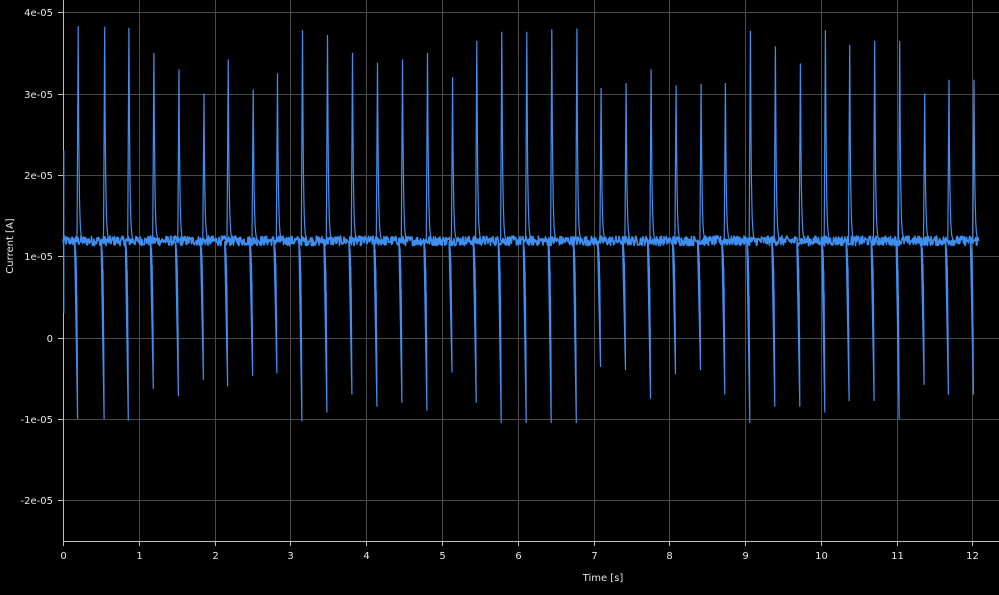 Image resolution: width=999 pixels, height=595 pixels. Describe the element at coordinates (669, 556) in the screenshot. I see `x-tick-label: 8` at that location.